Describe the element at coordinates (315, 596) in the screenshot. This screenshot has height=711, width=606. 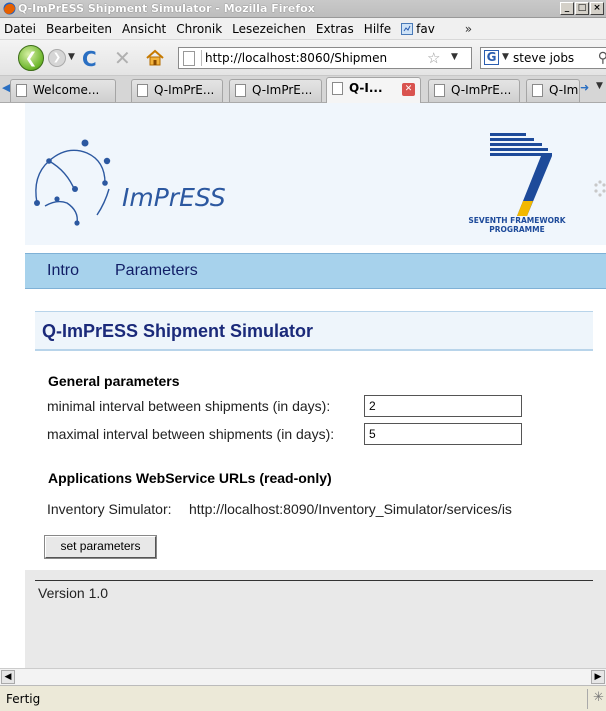
I see `page-footer: Version 1.0` at that location.